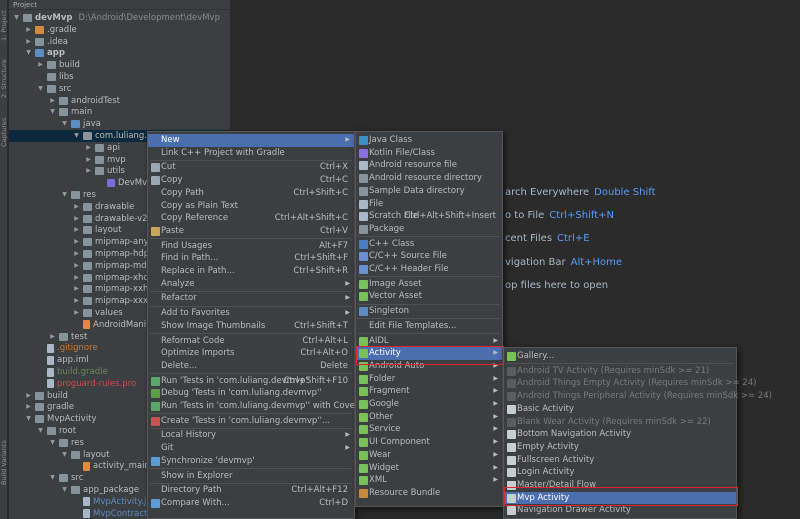 The image size is (800, 519). I want to click on tree-item: ▼ res, so click(78, 195).